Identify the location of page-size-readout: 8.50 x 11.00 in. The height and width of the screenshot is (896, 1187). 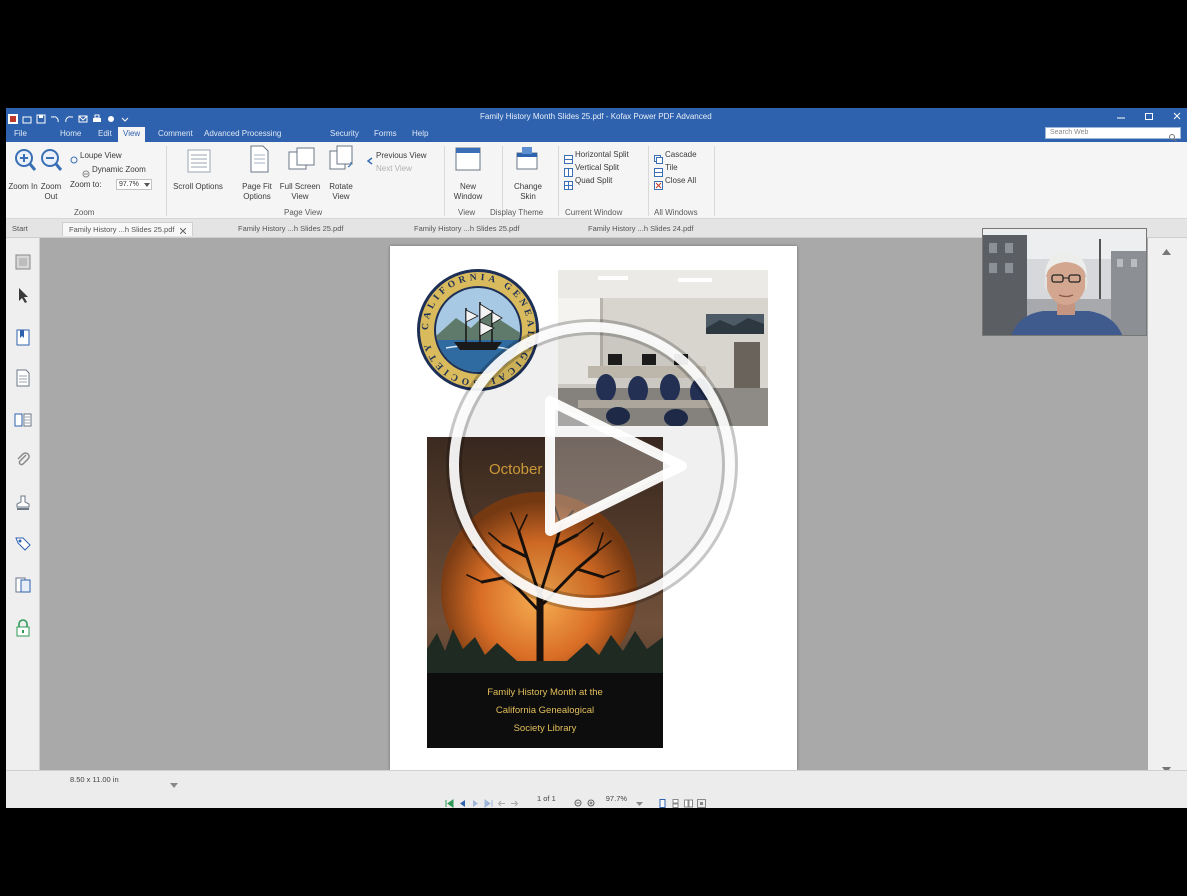
(94, 779).